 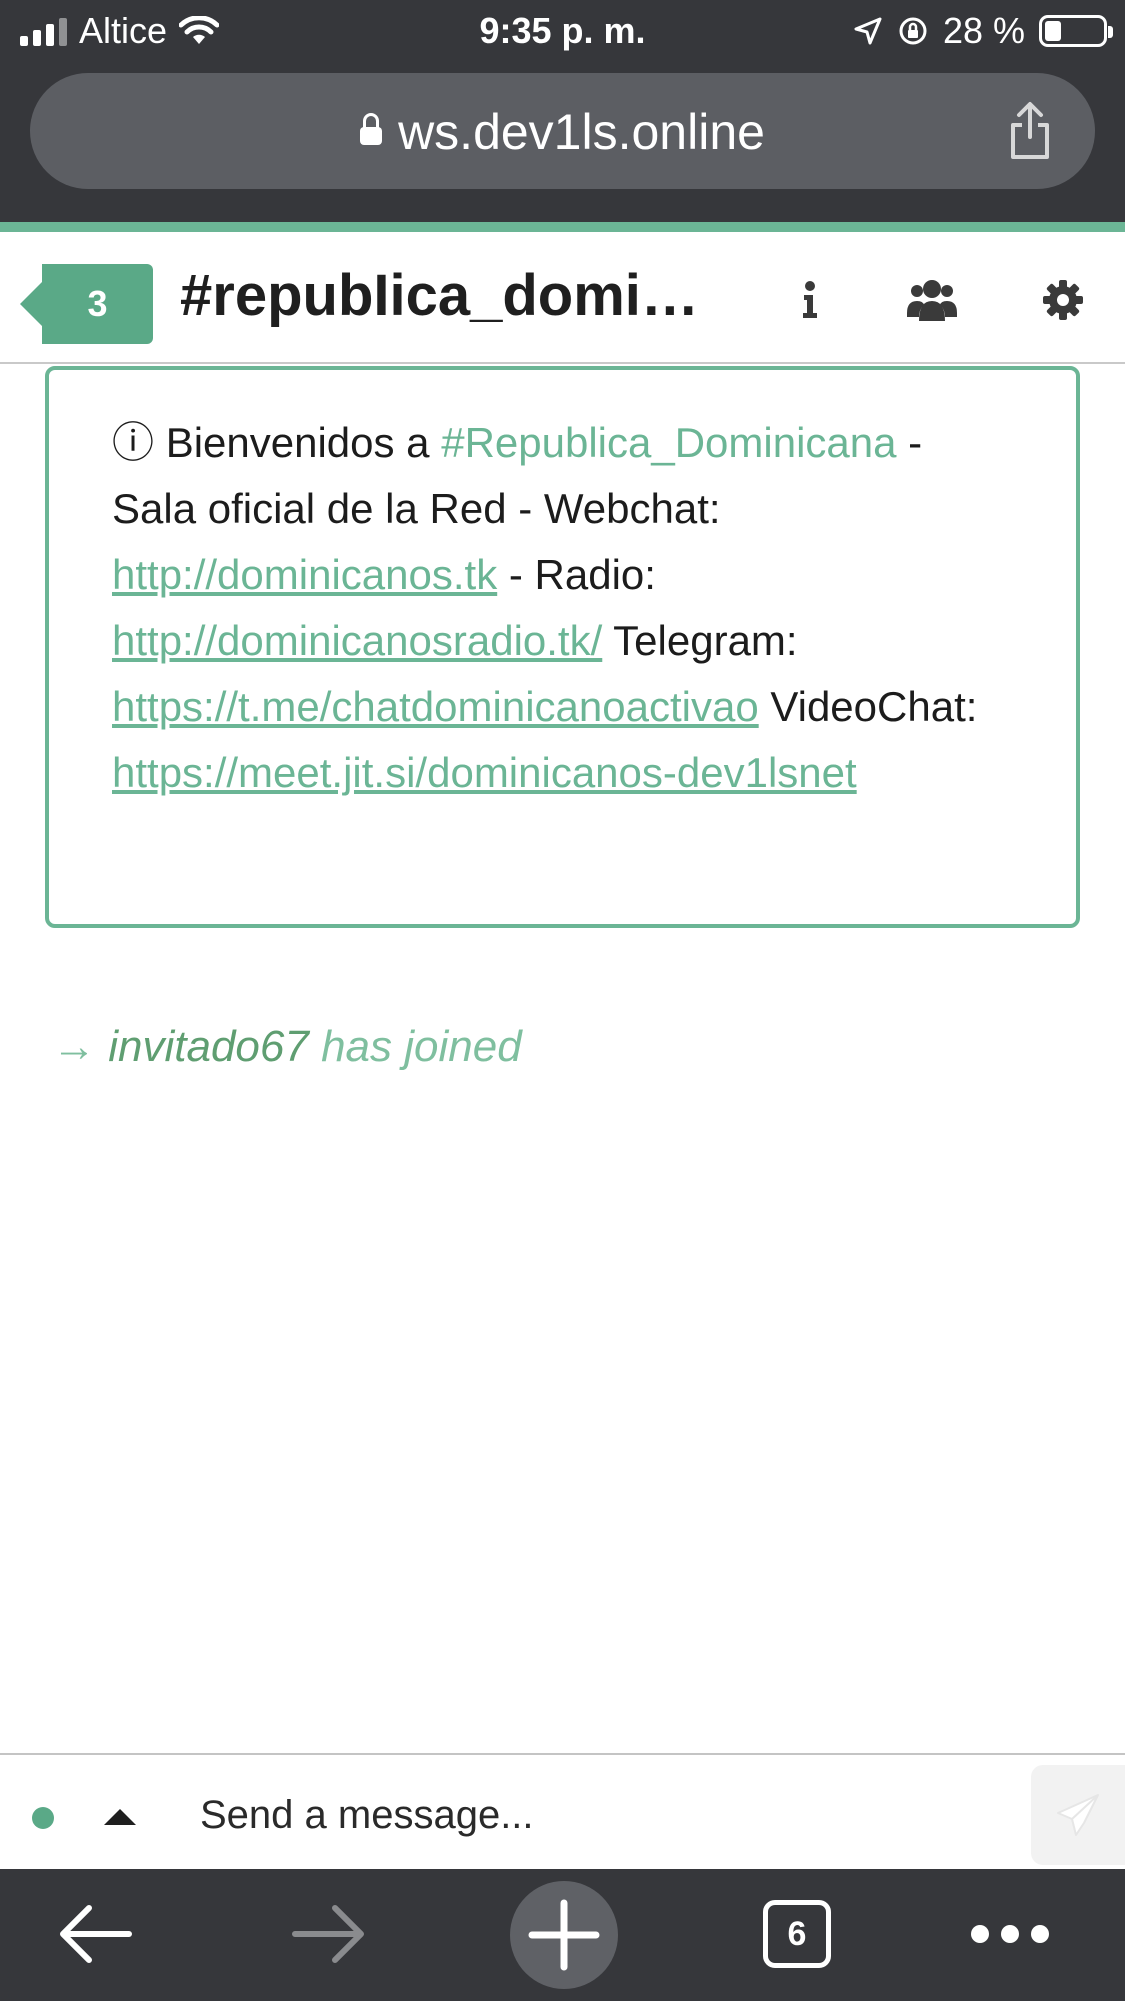 What do you see at coordinates (576, 574) in the screenshot?
I see `topic-text: - Radio:` at bounding box center [576, 574].